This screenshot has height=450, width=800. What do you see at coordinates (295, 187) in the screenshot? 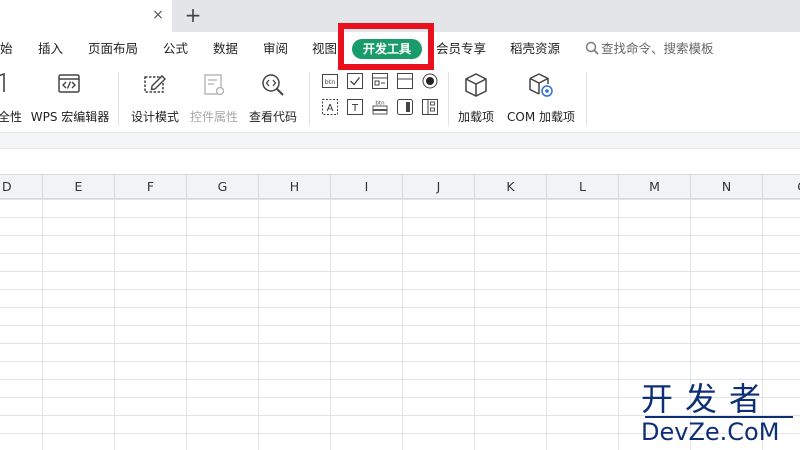
I see `column-header-h: H` at bounding box center [295, 187].